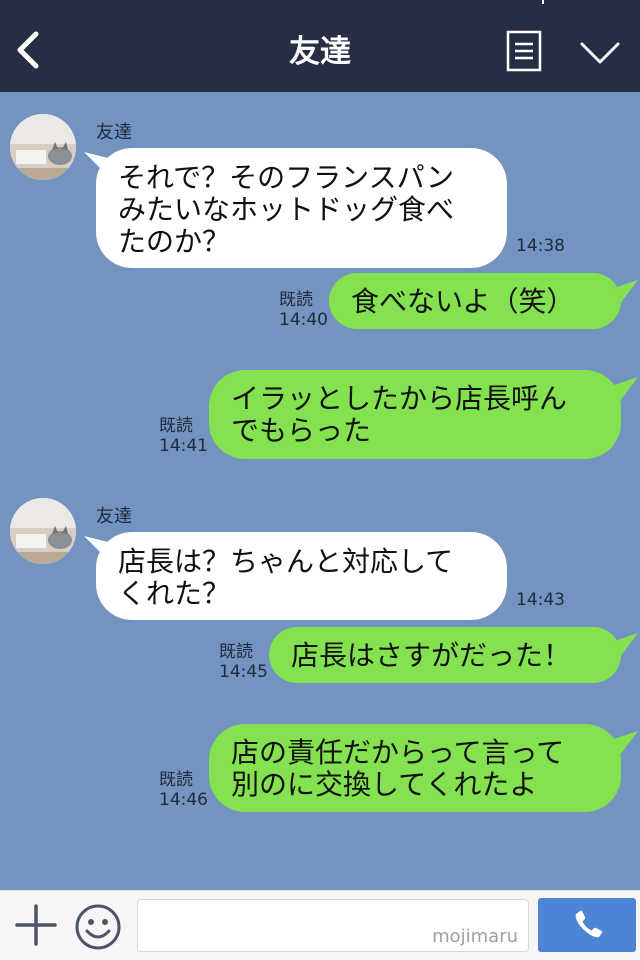 The width and height of the screenshot is (640, 960). What do you see at coordinates (431, 655) in the screenshot?
I see `message-text: 店長はさすがだった！` at bounding box center [431, 655].